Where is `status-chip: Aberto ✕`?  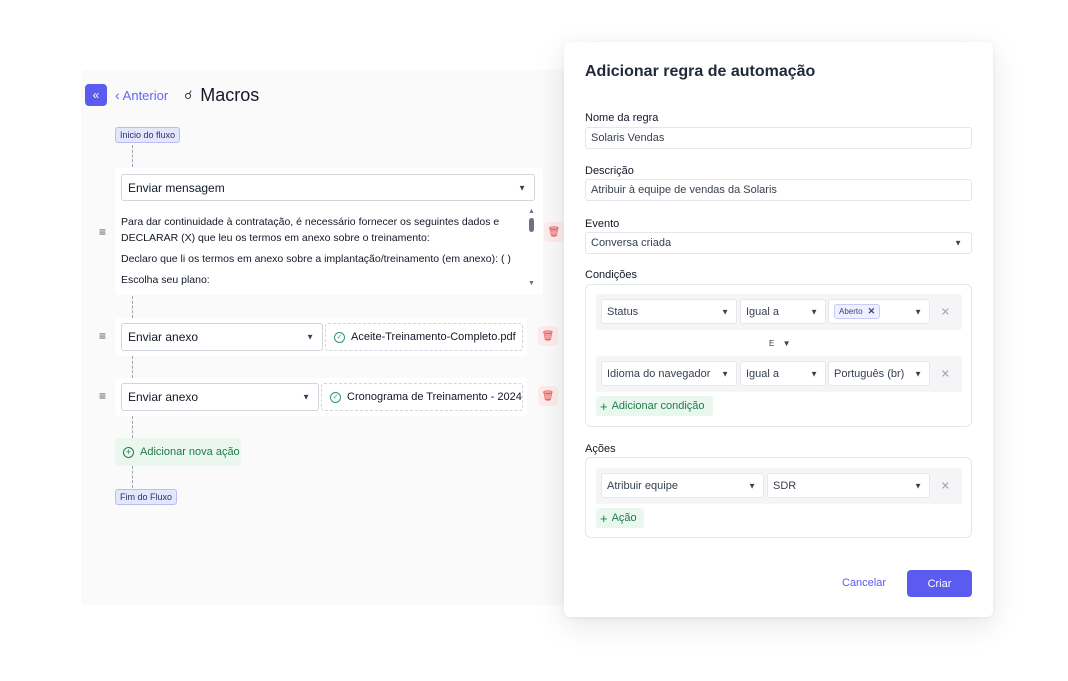
status-chip: Aberto ✕ is located at coordinates (857, 311).